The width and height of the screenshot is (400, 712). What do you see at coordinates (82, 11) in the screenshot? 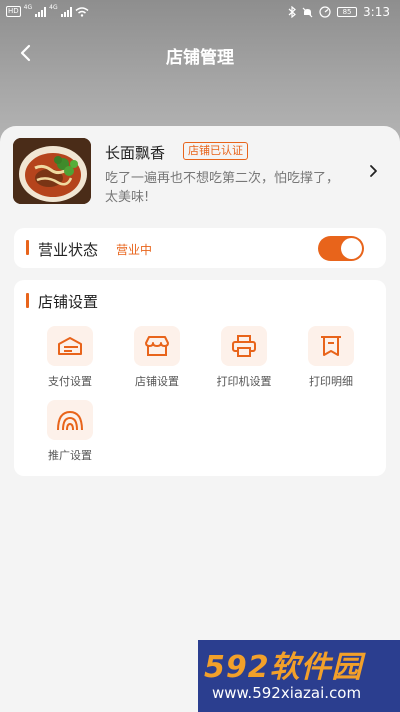
I see `wifi-icon` at bounding box center [82, 11].